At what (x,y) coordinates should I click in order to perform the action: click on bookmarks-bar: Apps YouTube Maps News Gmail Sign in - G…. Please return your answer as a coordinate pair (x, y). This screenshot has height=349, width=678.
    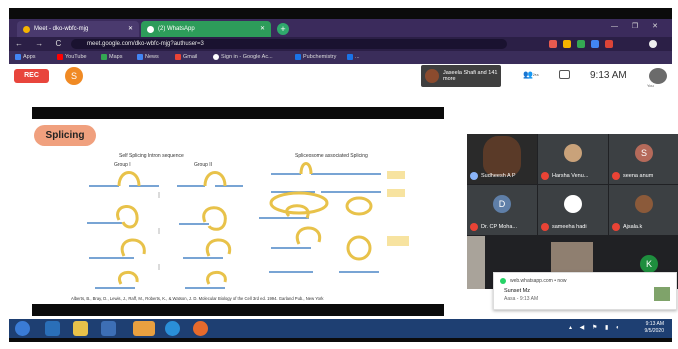
    Looking at the image, I should click on (340, 57).